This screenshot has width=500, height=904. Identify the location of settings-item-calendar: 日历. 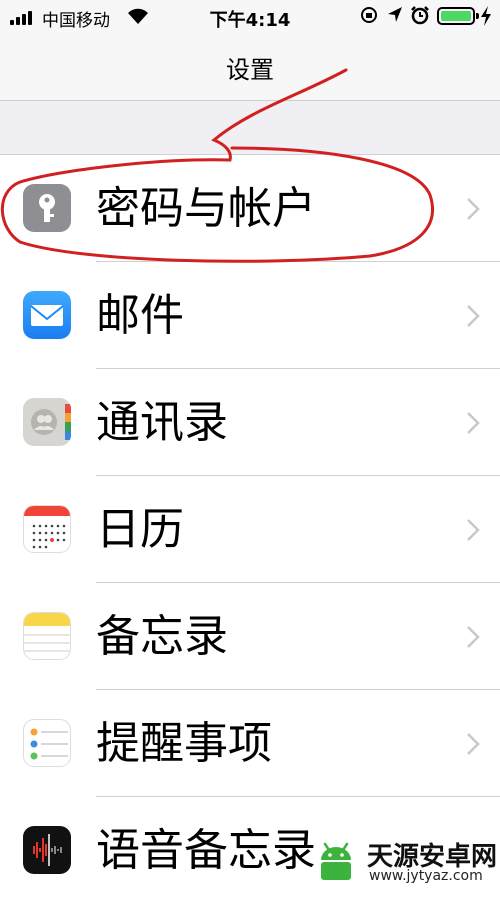
(250, 529).